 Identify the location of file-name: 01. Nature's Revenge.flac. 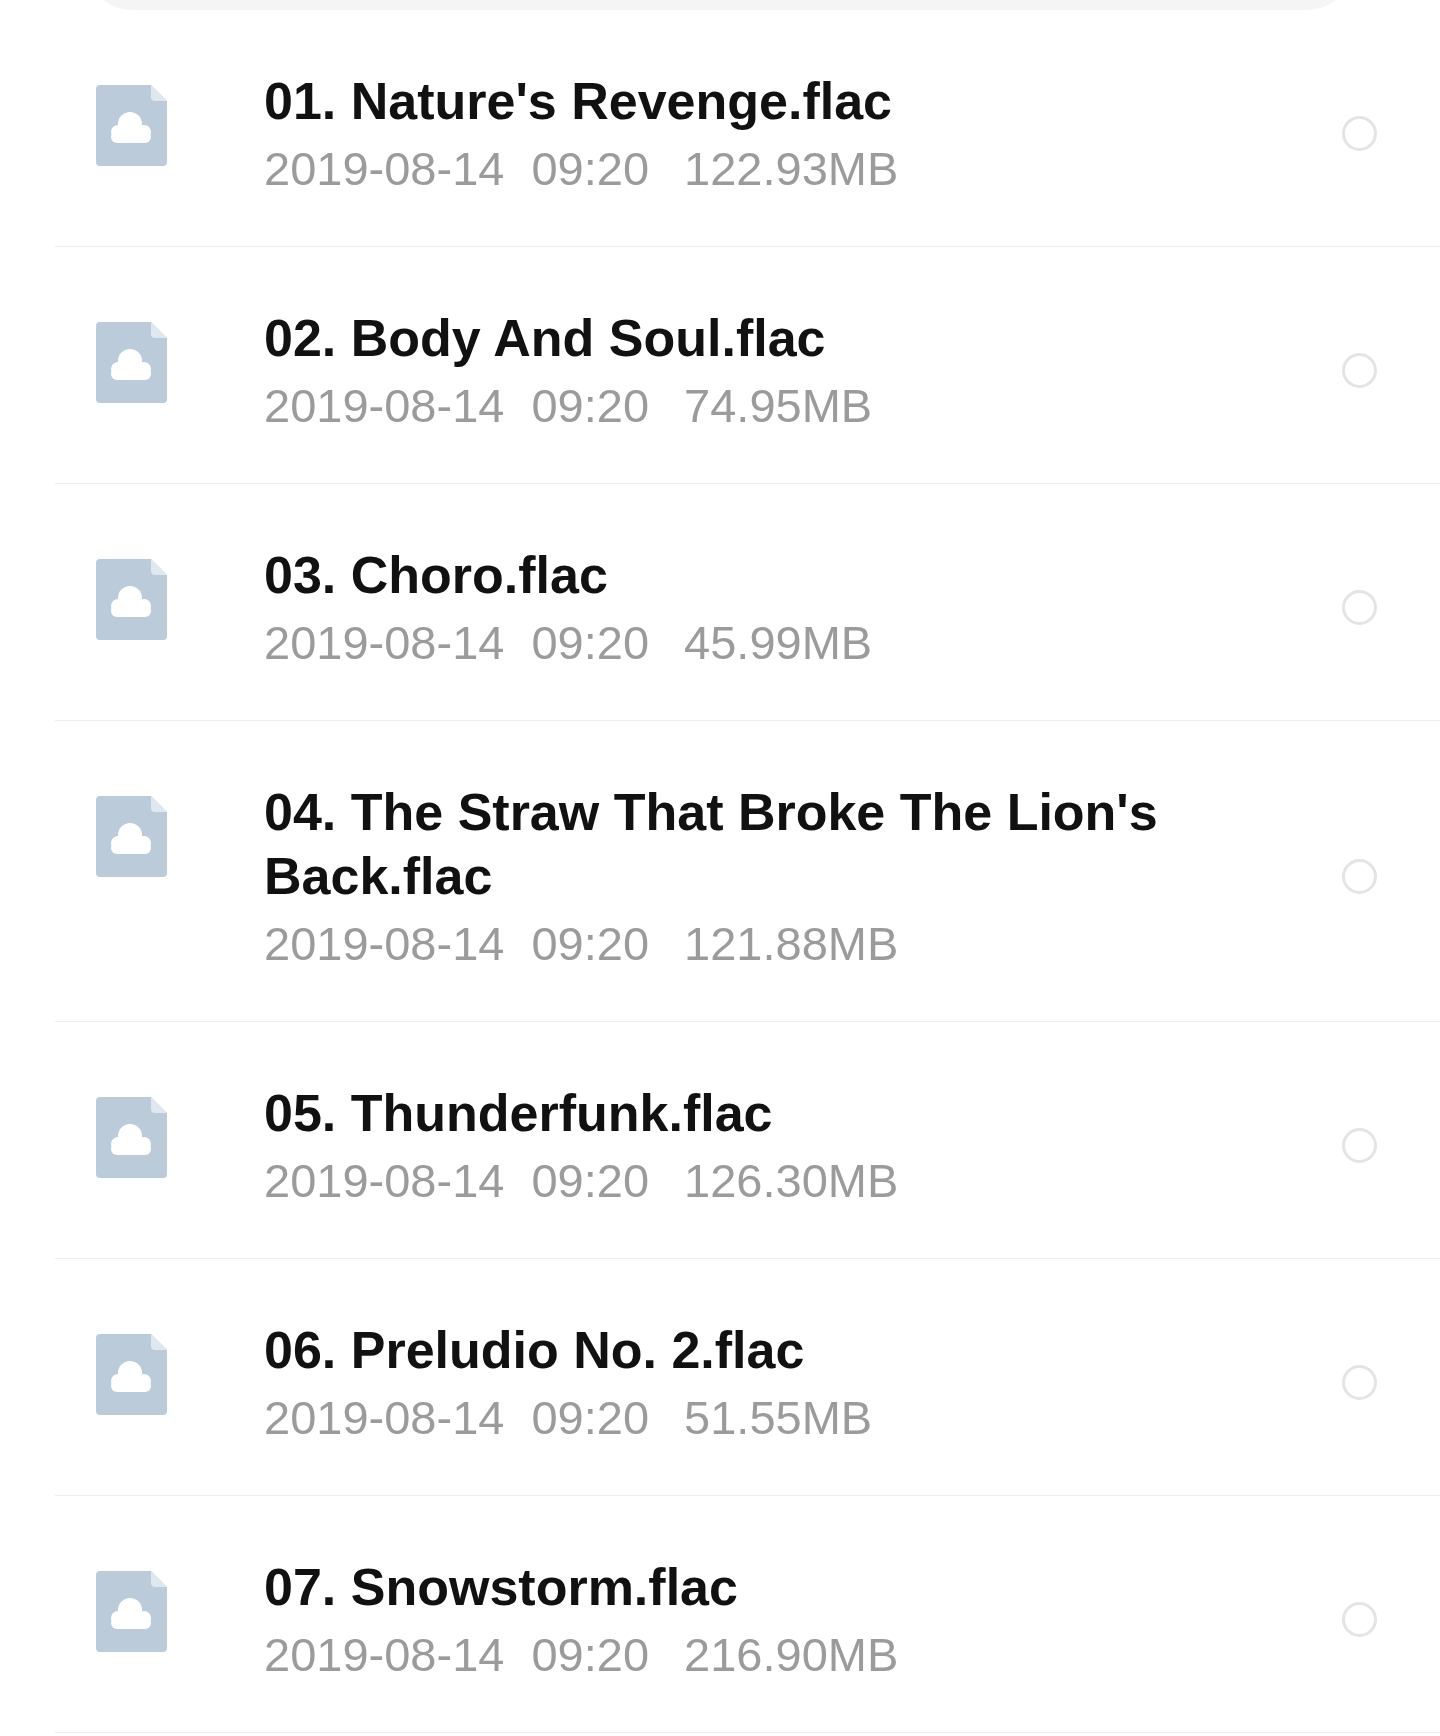
(578, 101).